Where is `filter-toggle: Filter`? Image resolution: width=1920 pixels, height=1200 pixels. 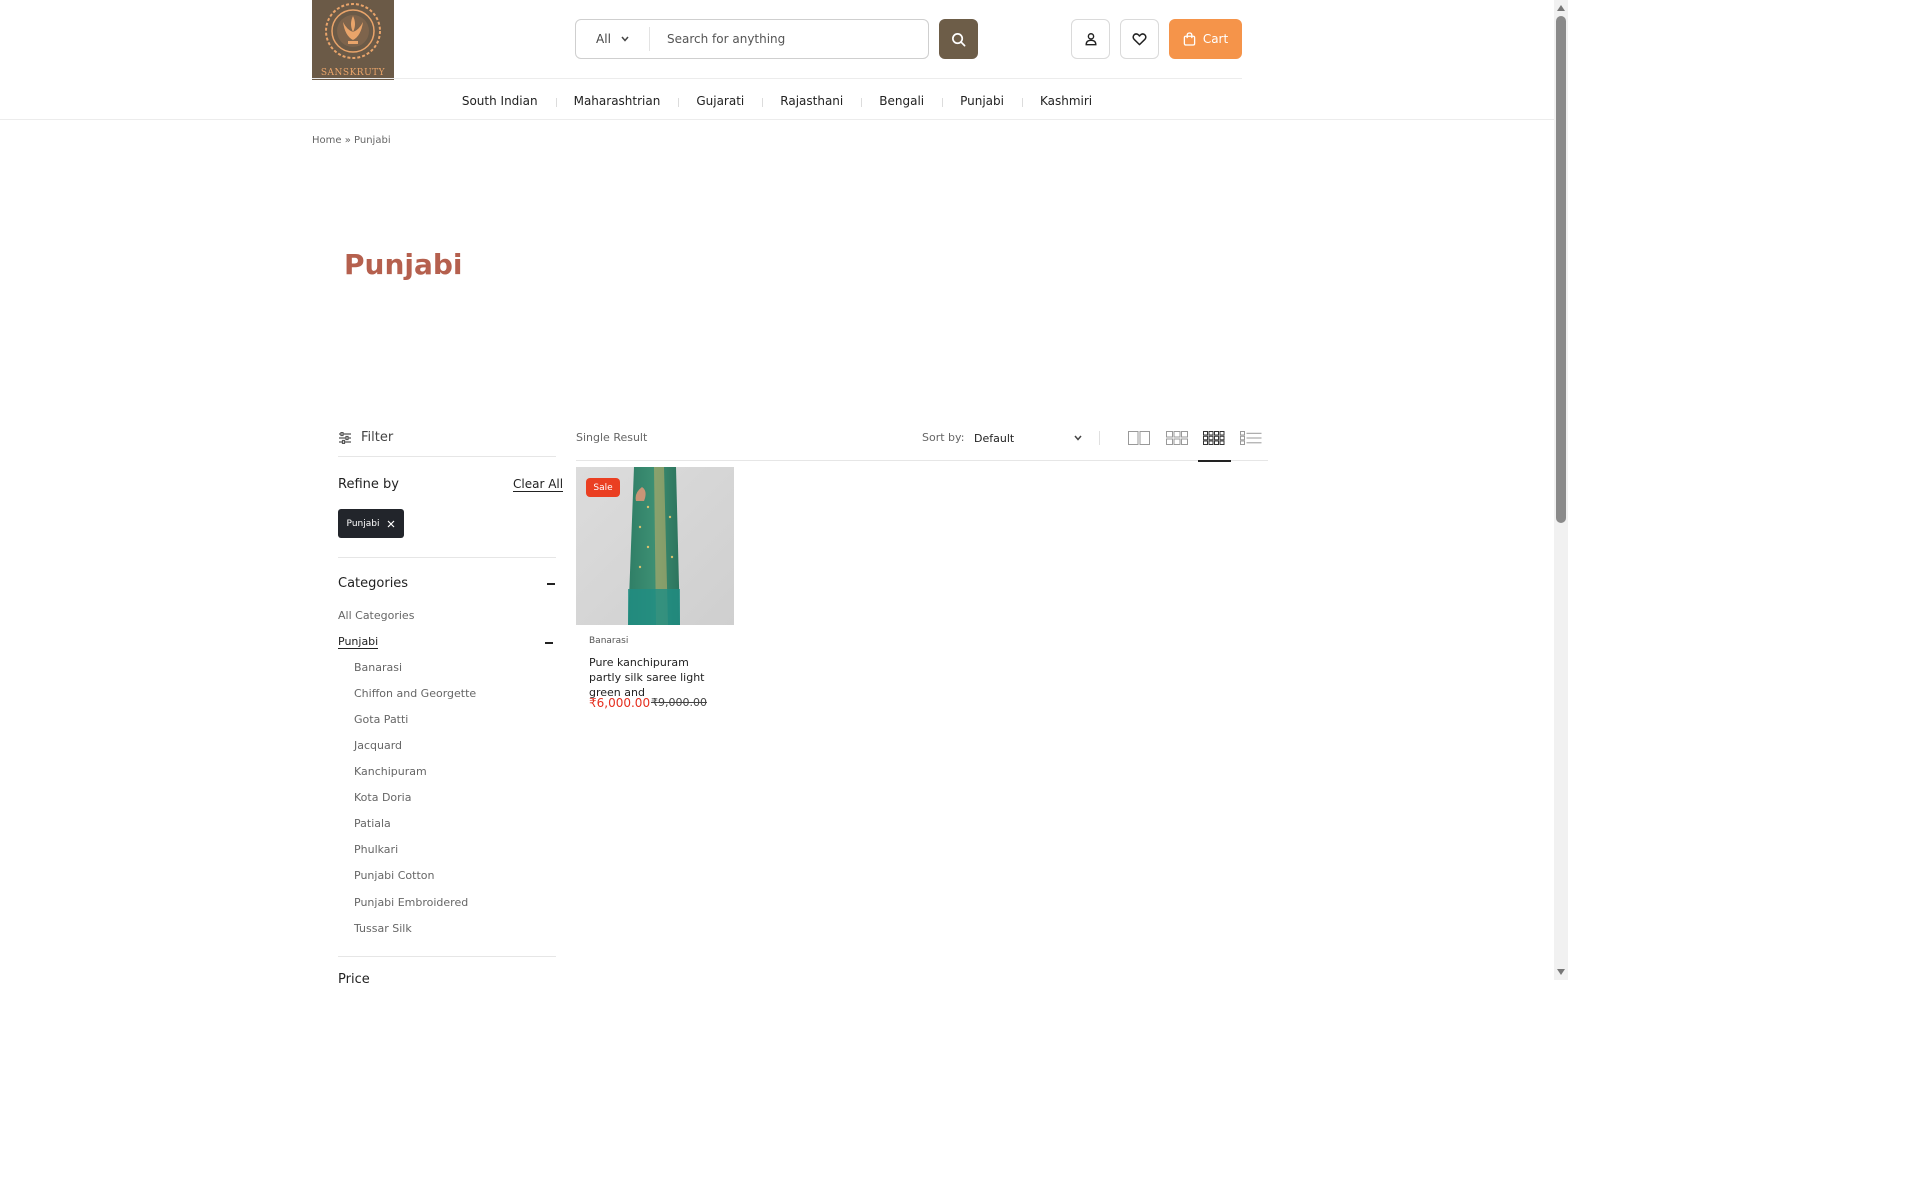 filter-toggle: Filter is located at coordinates (365, 437).